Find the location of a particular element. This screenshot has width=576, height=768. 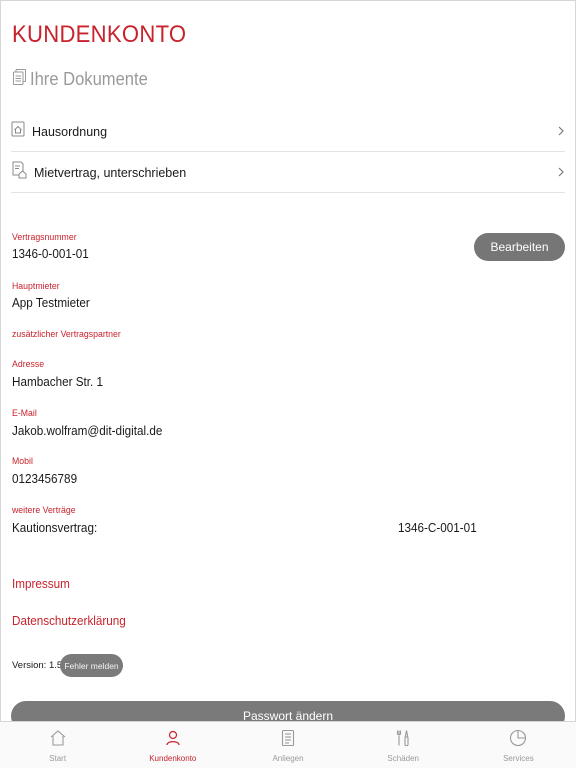

contract-document-icon is located at coordinates (19, 172).